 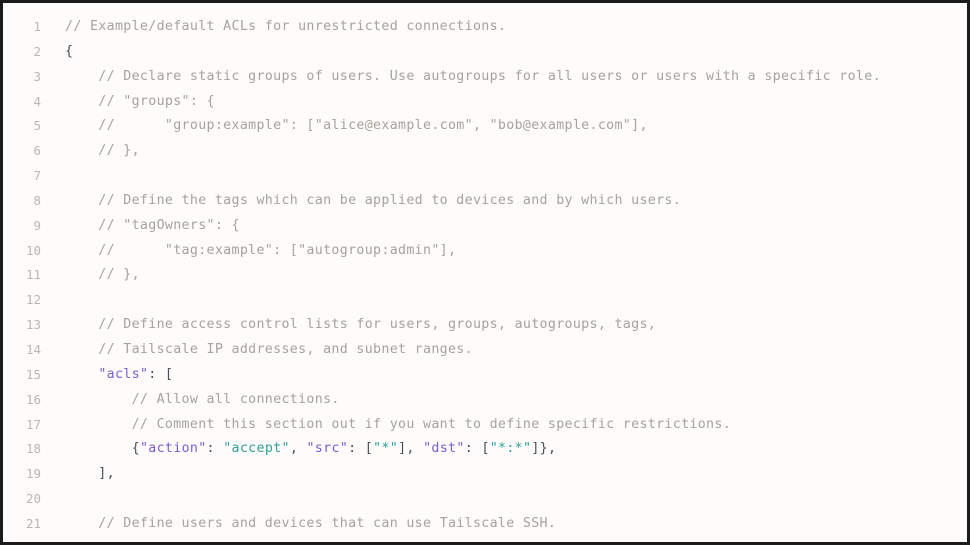 I want to click on token-punct: ]},, so click(x=544, y=449).